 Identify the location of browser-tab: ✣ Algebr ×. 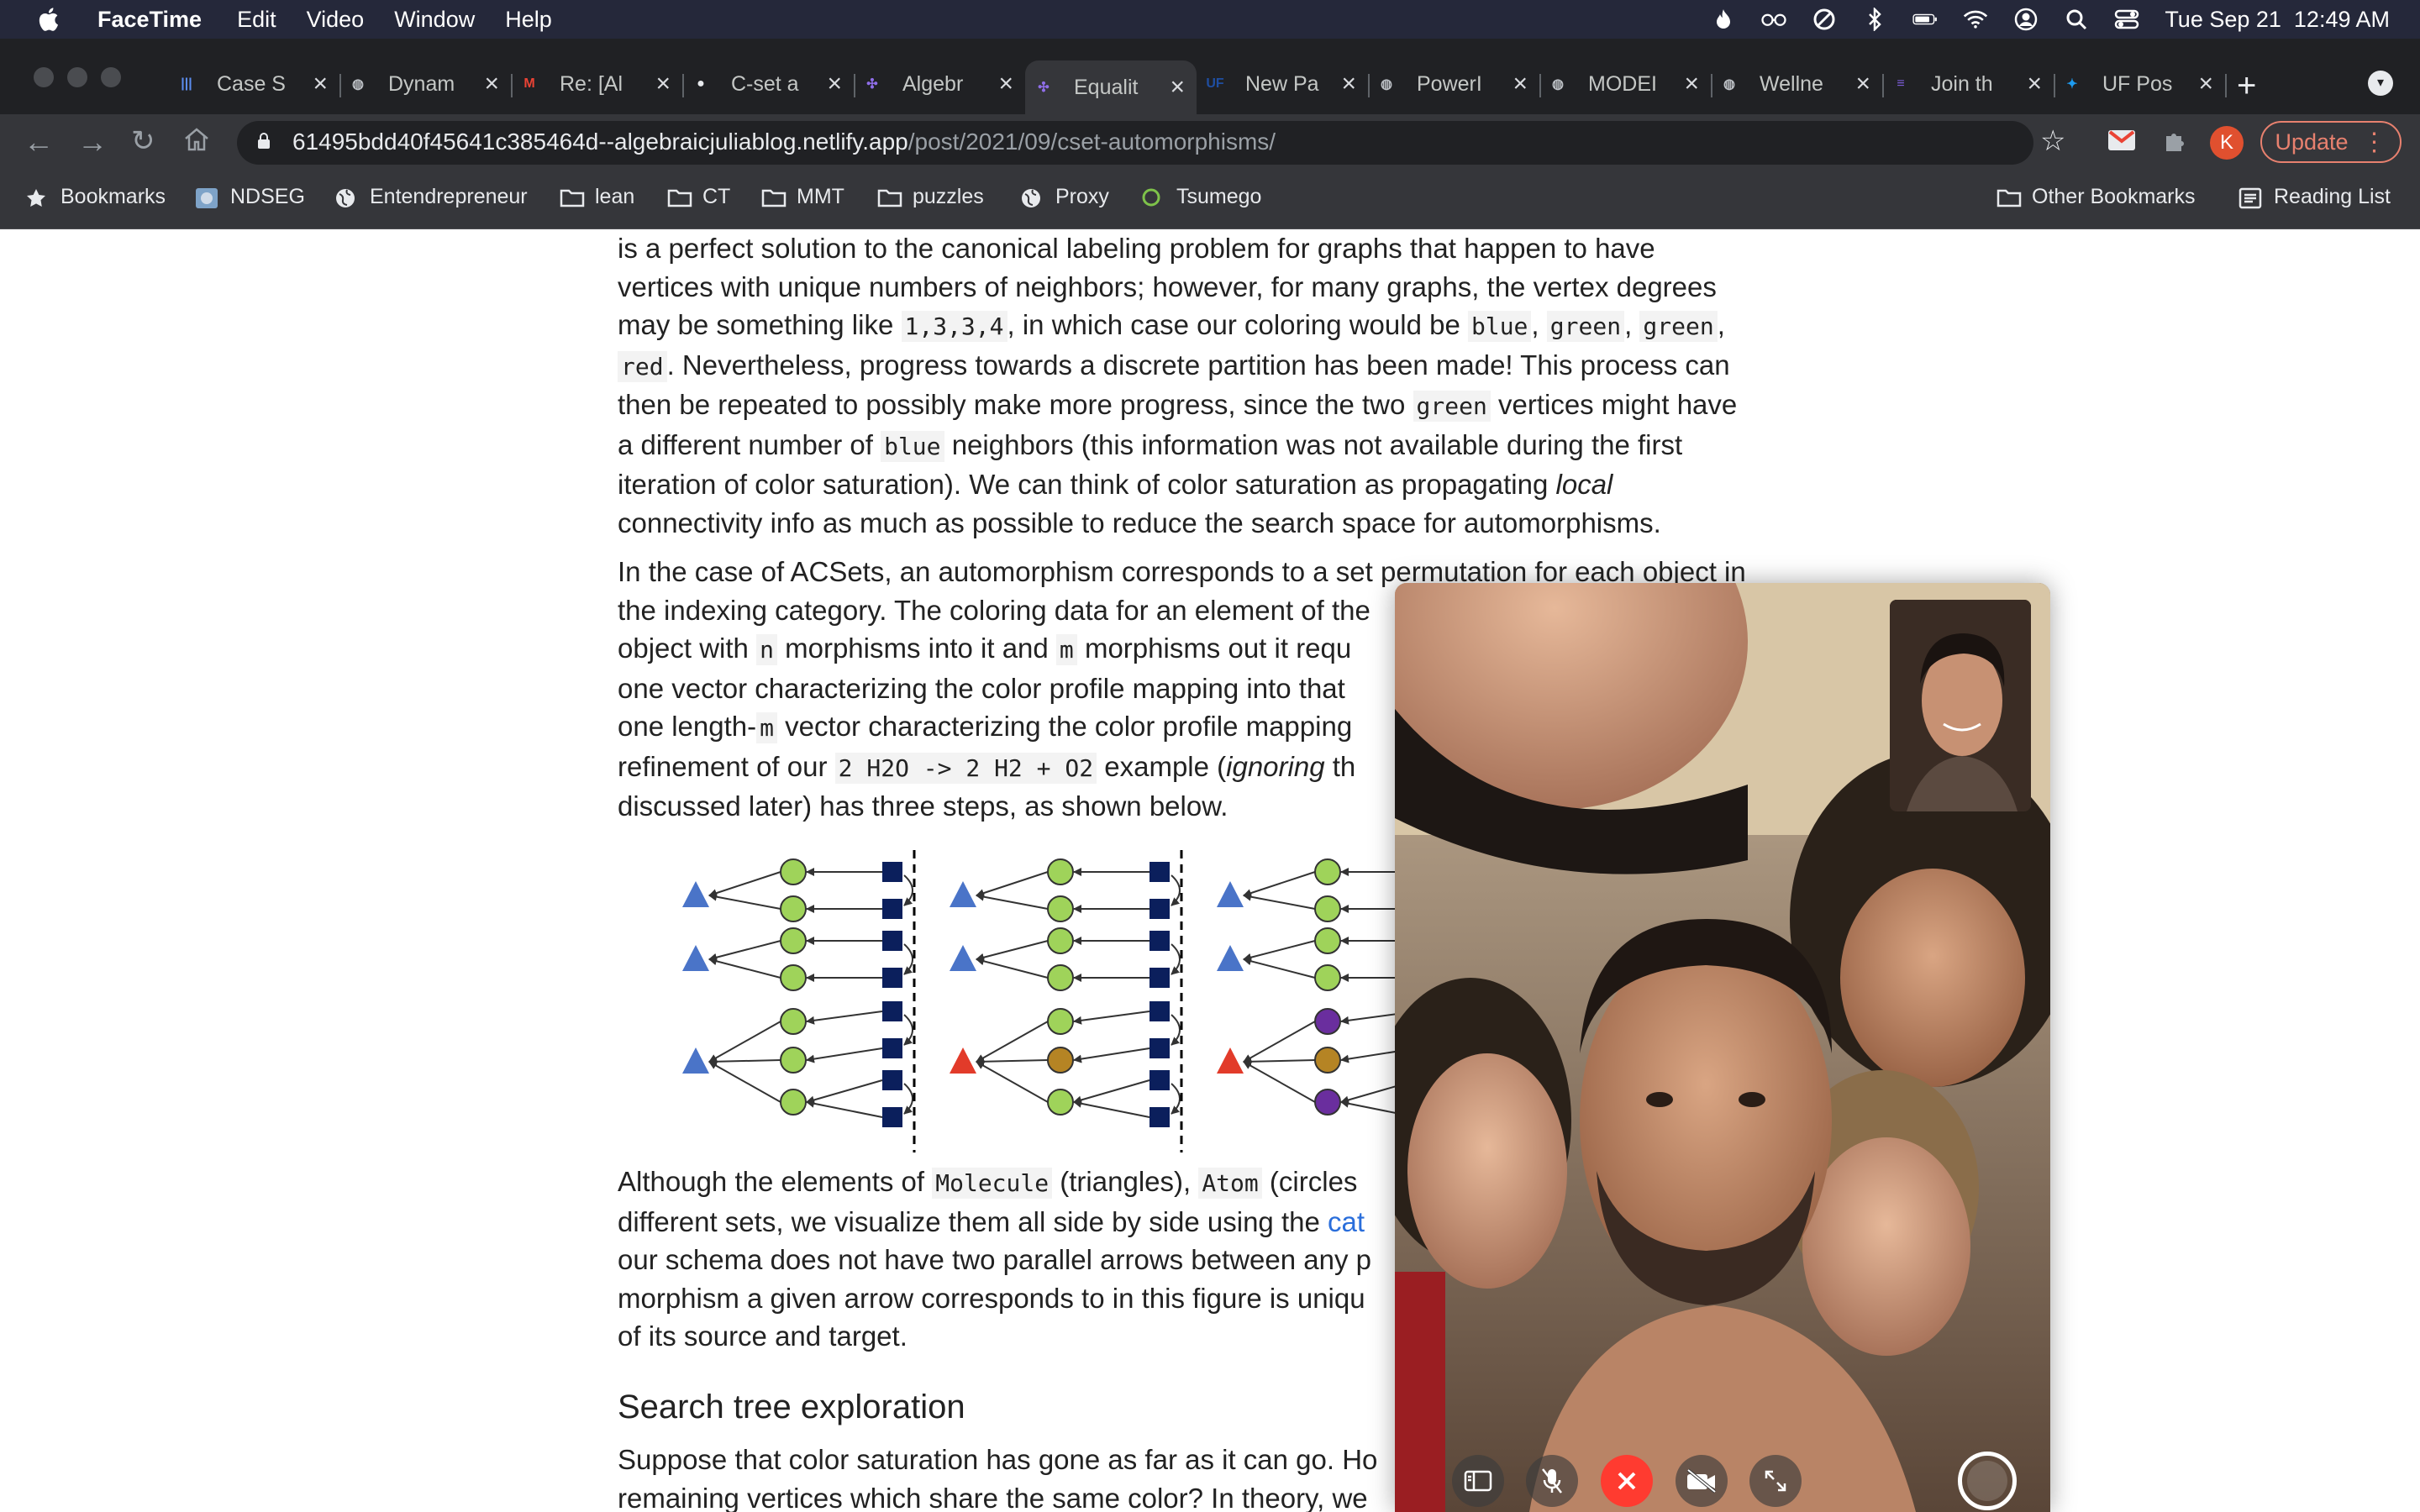
(940, 84).